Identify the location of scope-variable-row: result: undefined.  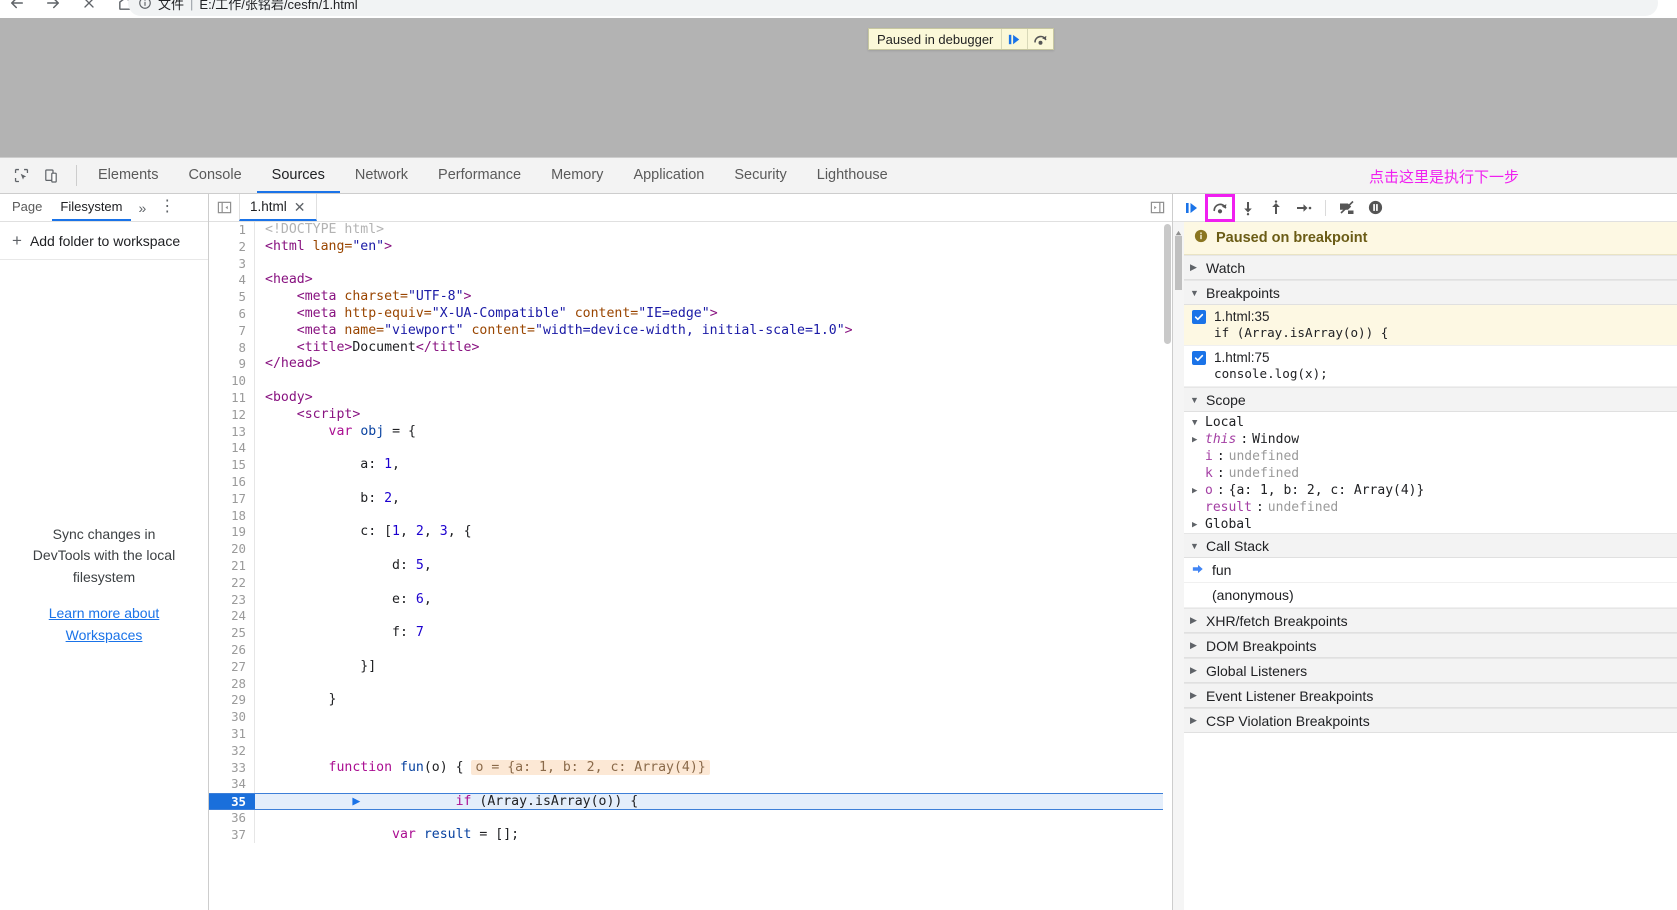
(1430, 507).